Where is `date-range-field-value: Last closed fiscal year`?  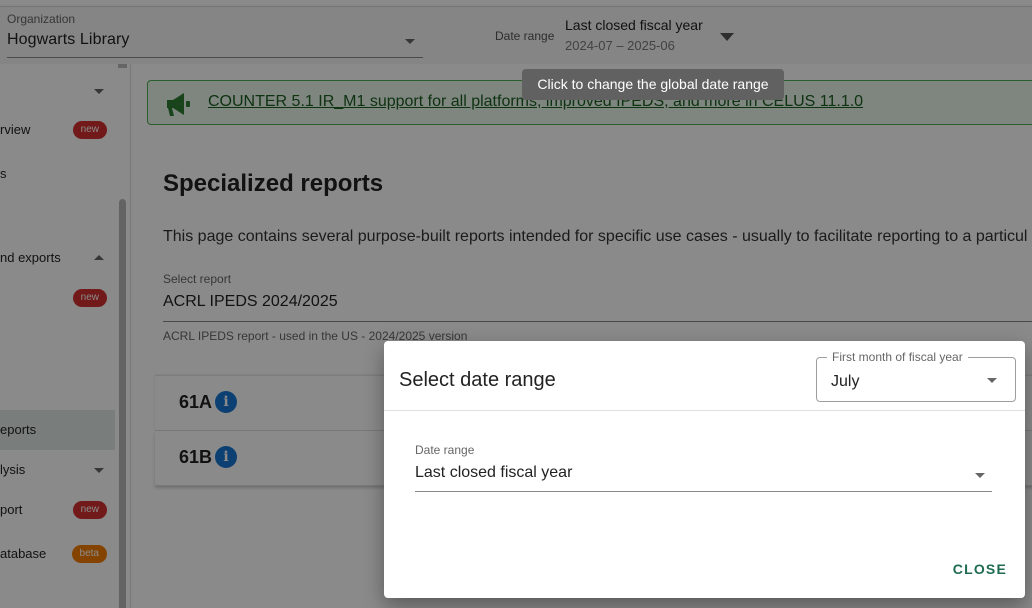 date-range-field-value: Last closed fiscal year is located at coordinates (494, 472).